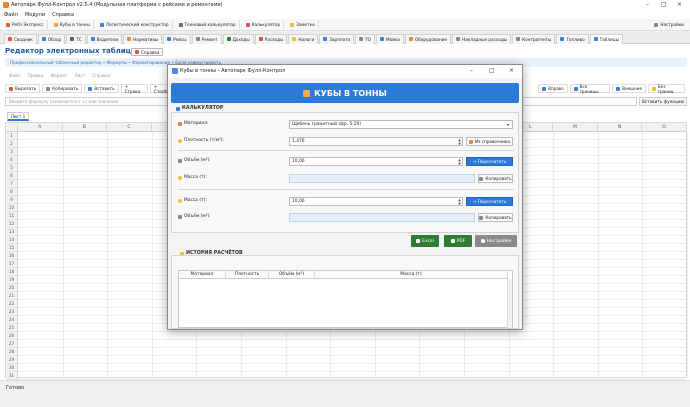 The width and height of the screenshot is (690, 407). Describe the element at coordinates (134, 89) in the screenshot. I see `add-row-button: + Строка` at that location.